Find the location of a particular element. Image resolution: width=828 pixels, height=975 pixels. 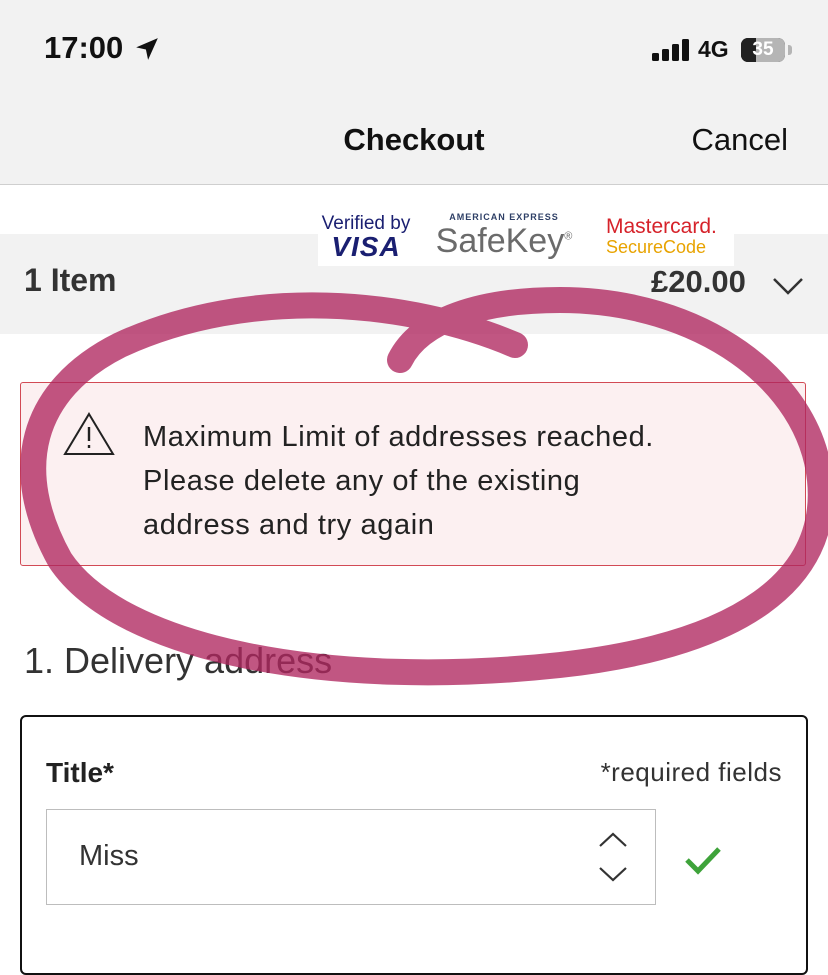

title-select: Miss is located at coordinates (351, 857).